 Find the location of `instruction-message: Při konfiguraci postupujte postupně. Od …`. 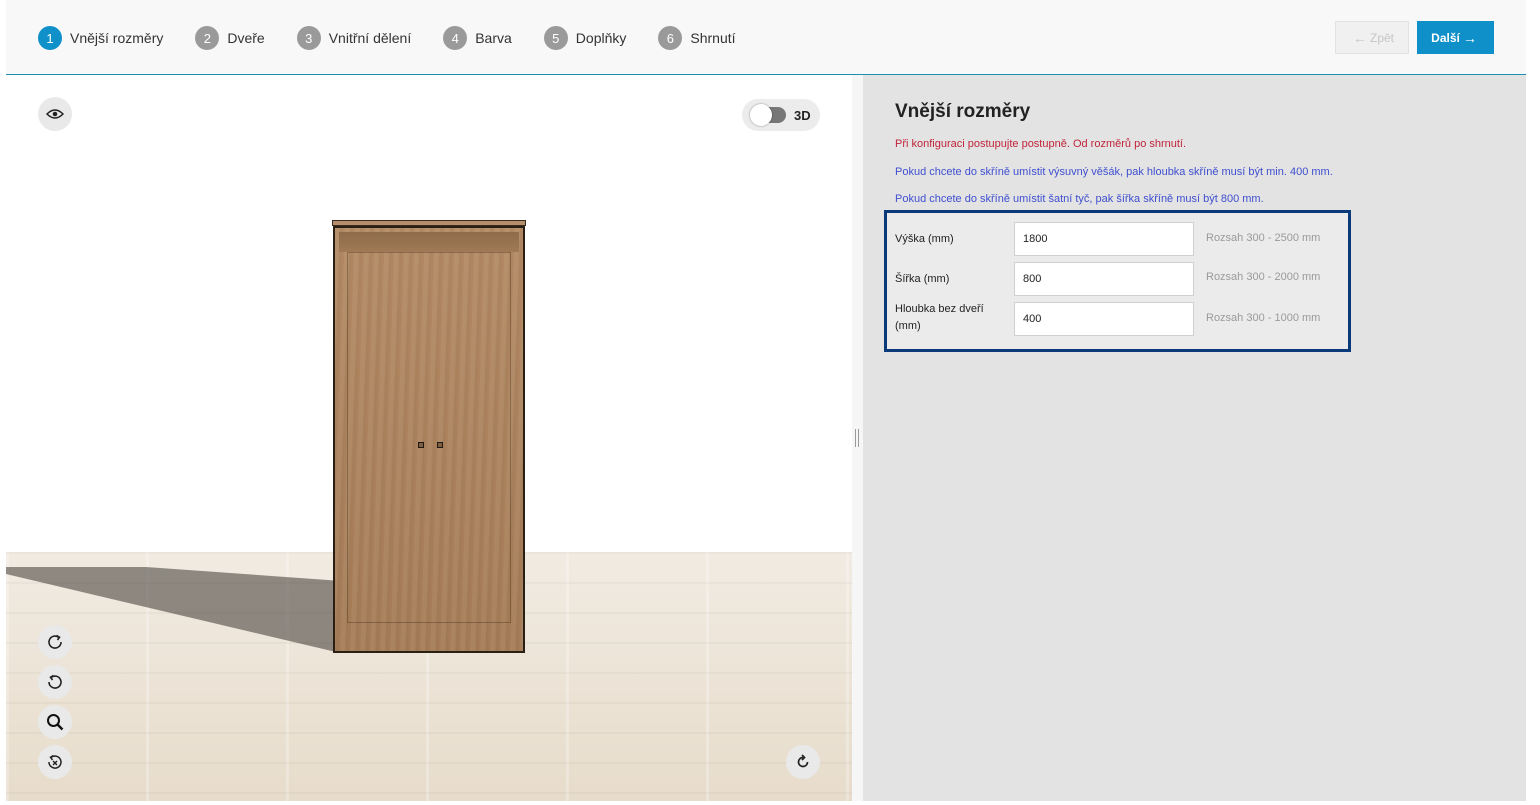

instruction-message: Při konfiguraci postupujte postupně. Od … is located at coordinates (1041, 144).